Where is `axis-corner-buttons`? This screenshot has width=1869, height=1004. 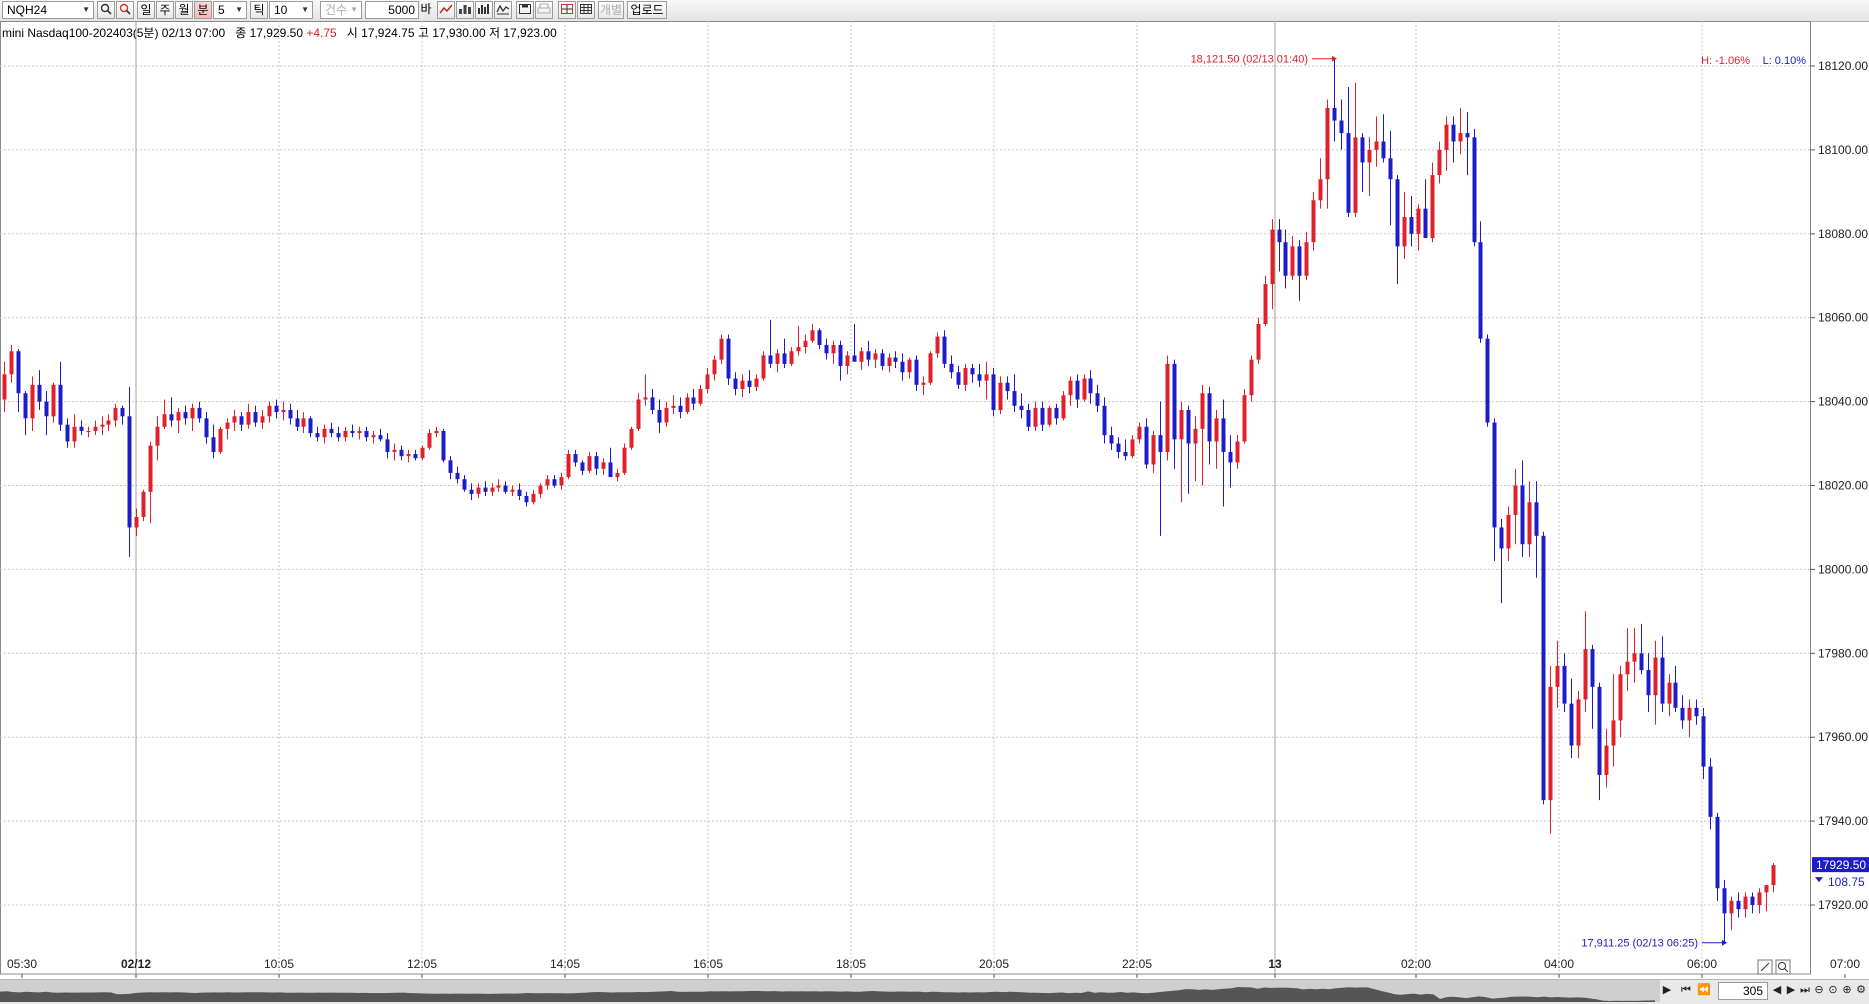 axis-corner-buttons is located at coordinates (1777, 968).